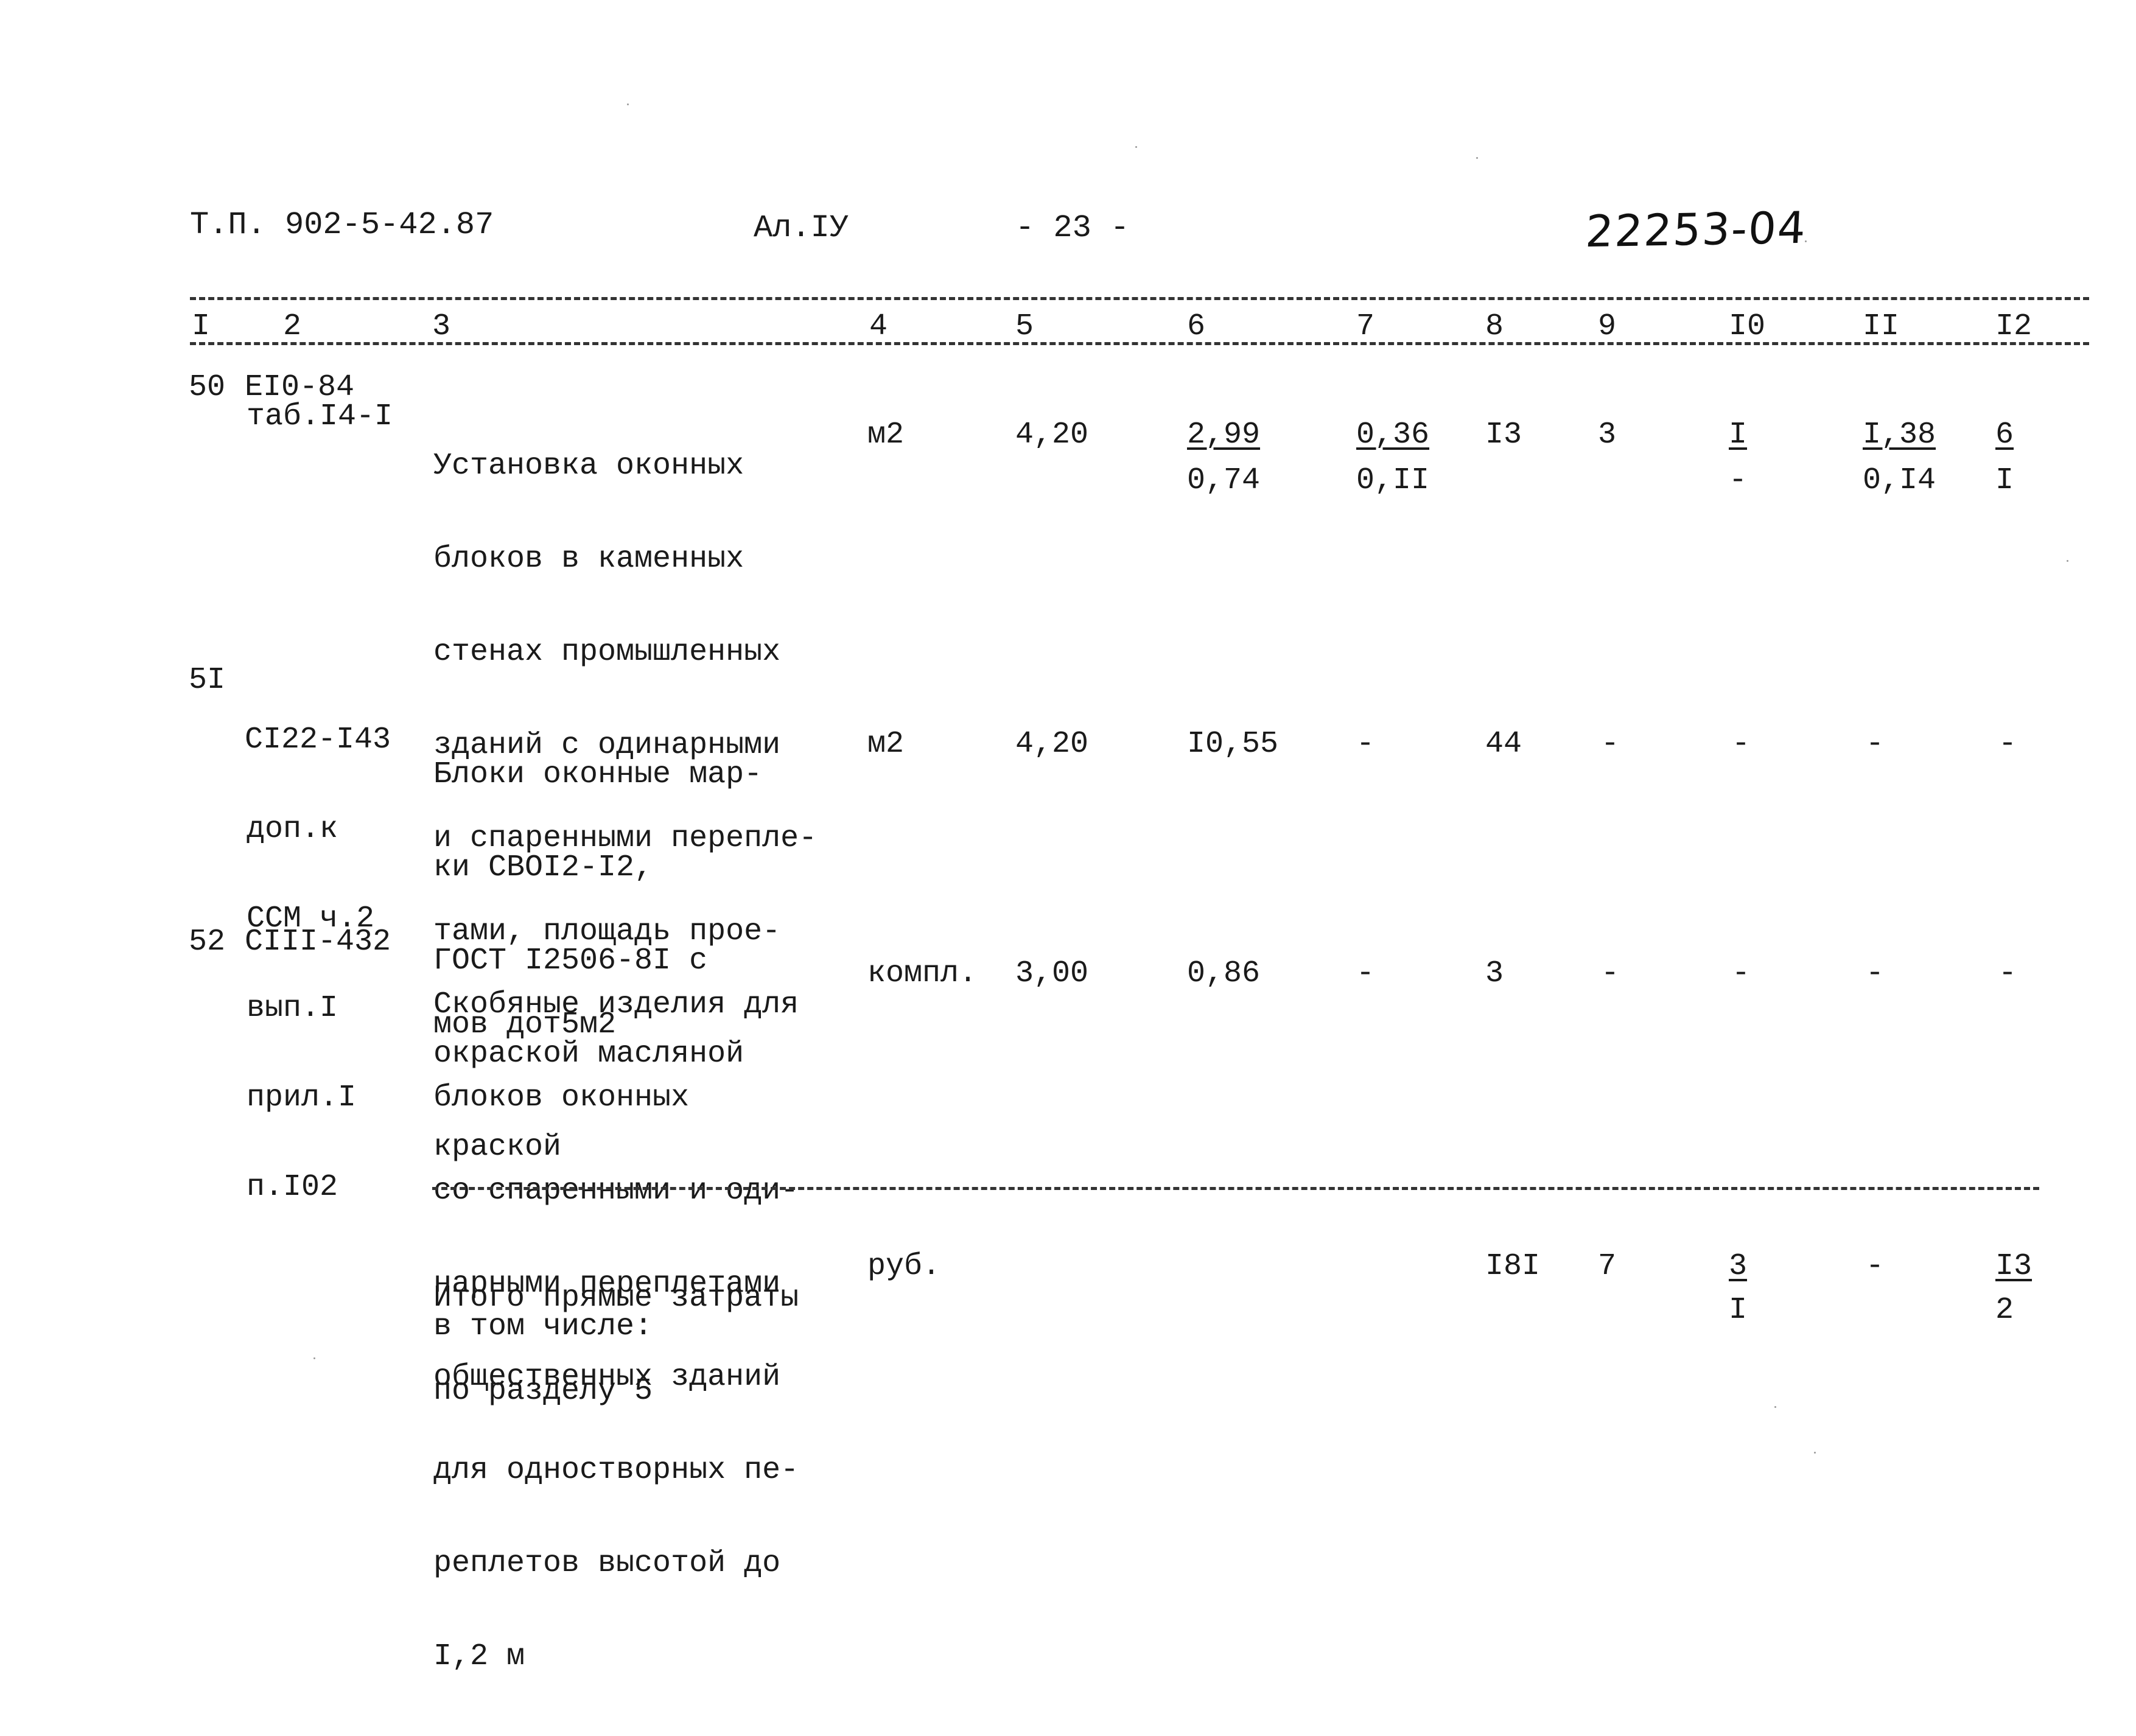 The height and width of the screenshot is (1736, 2136). Describe the element at coordinates (1072, 228) in the screenshot. I see `page-number: - 23 -` at that location.